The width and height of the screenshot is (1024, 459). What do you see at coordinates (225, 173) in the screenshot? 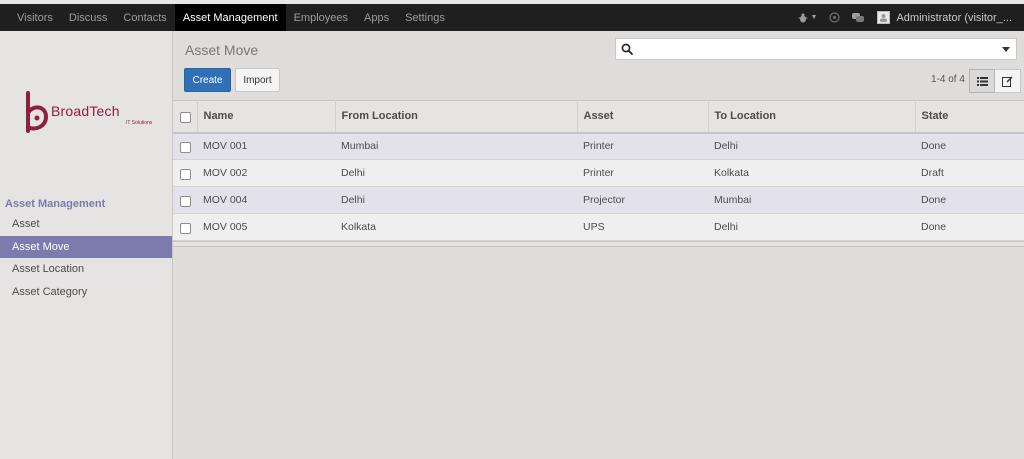
I see `cell-name: MOV 002` at bounding box center [225, 173].